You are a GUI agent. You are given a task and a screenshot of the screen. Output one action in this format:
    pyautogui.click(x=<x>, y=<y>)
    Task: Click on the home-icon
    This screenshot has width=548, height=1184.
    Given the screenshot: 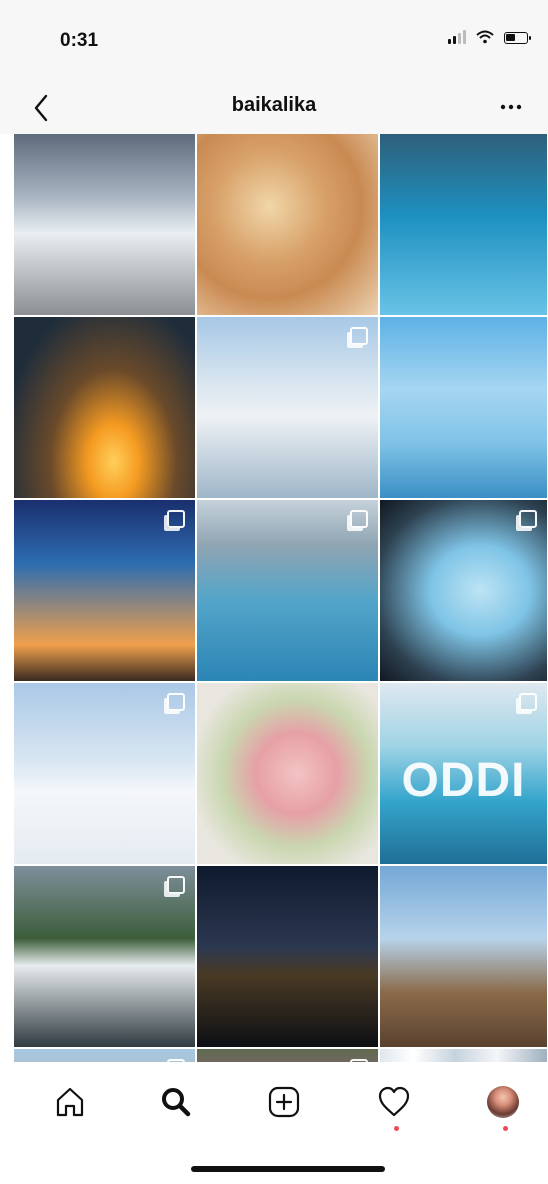 What is the action you would take?
    pyautogui.click(x=70, y=1102)
    